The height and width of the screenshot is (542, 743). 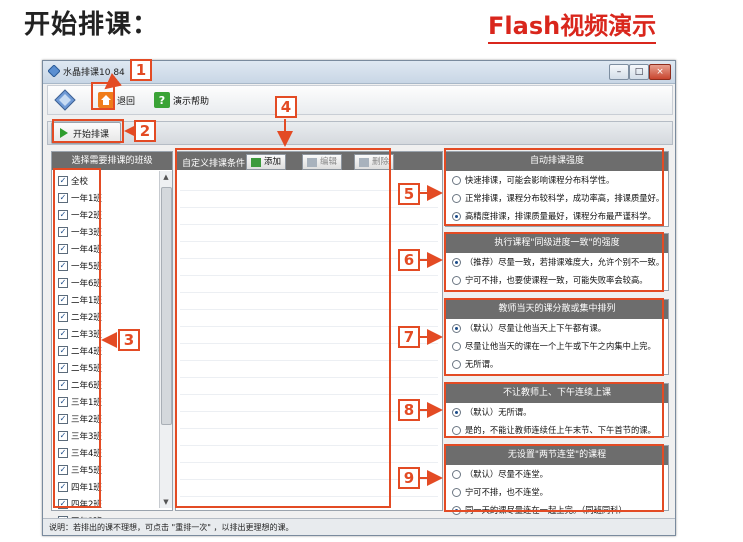 What do you see at coordinates (145, 131) in the screenshot?
I see `annotation-marker-2: 2` at bounding box center [145, 131].